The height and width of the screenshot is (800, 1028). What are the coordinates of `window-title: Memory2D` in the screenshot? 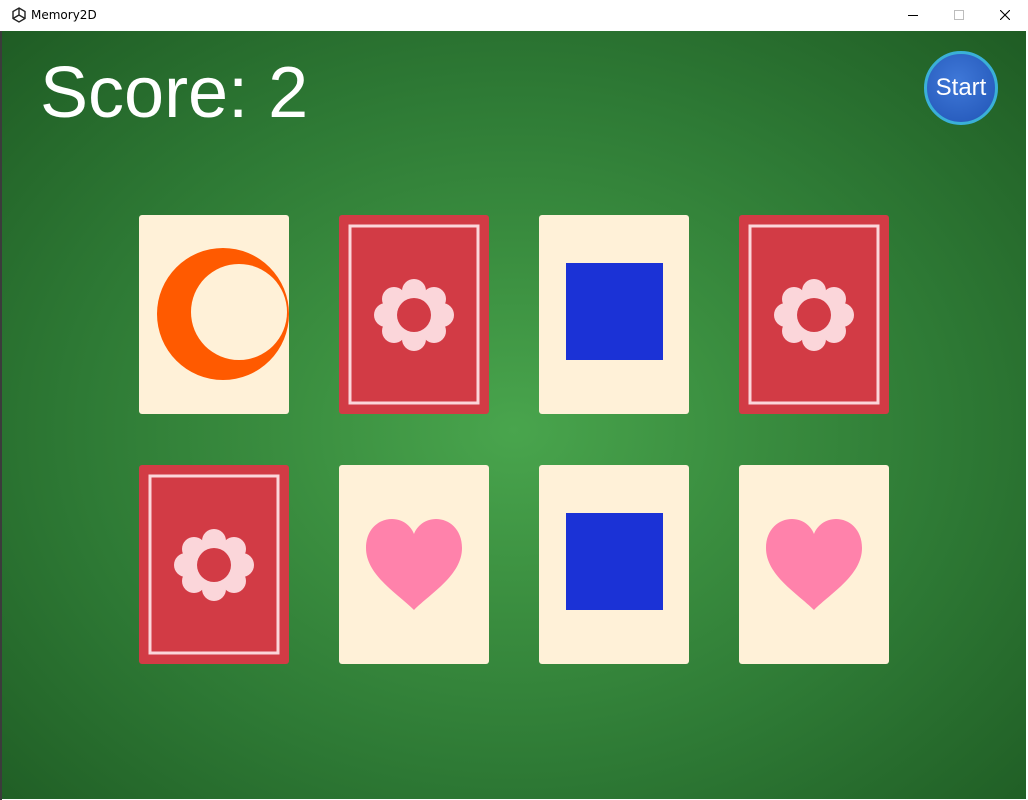 It's located at (64, 15).